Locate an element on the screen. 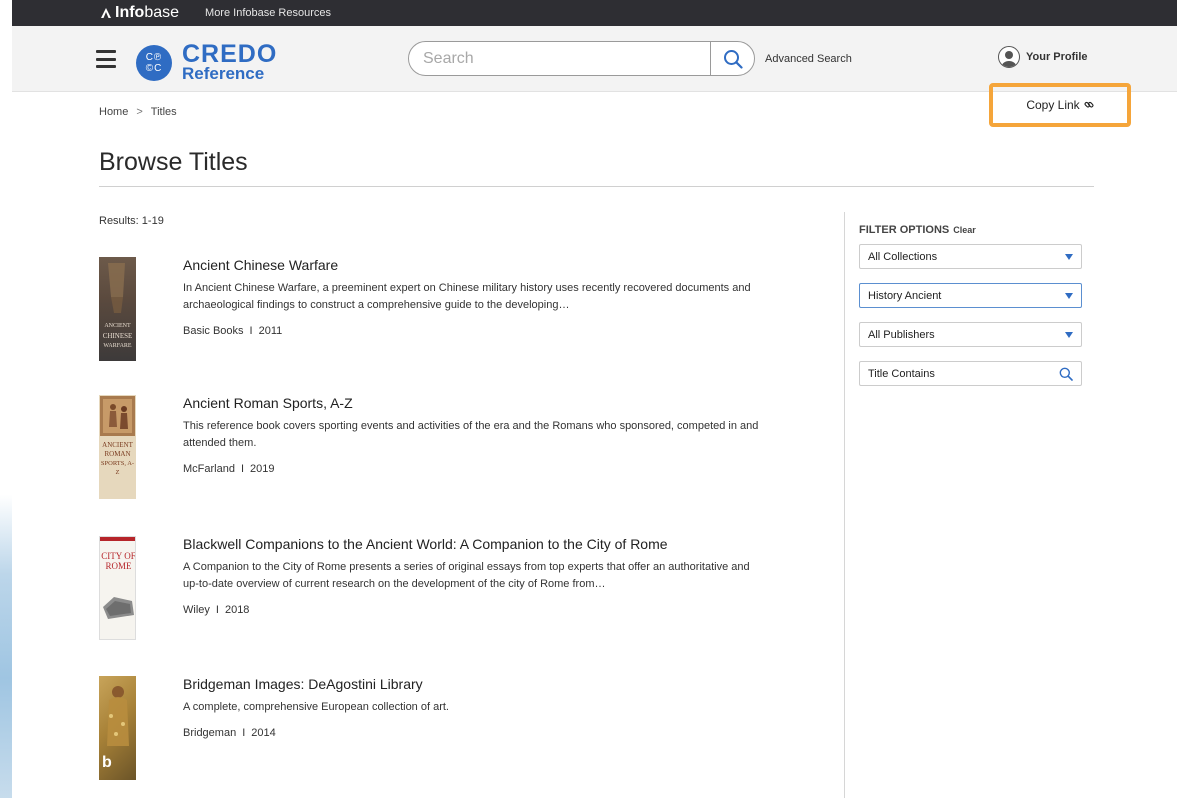  page-title: Browse Titles is located at coordinates (173, 162).